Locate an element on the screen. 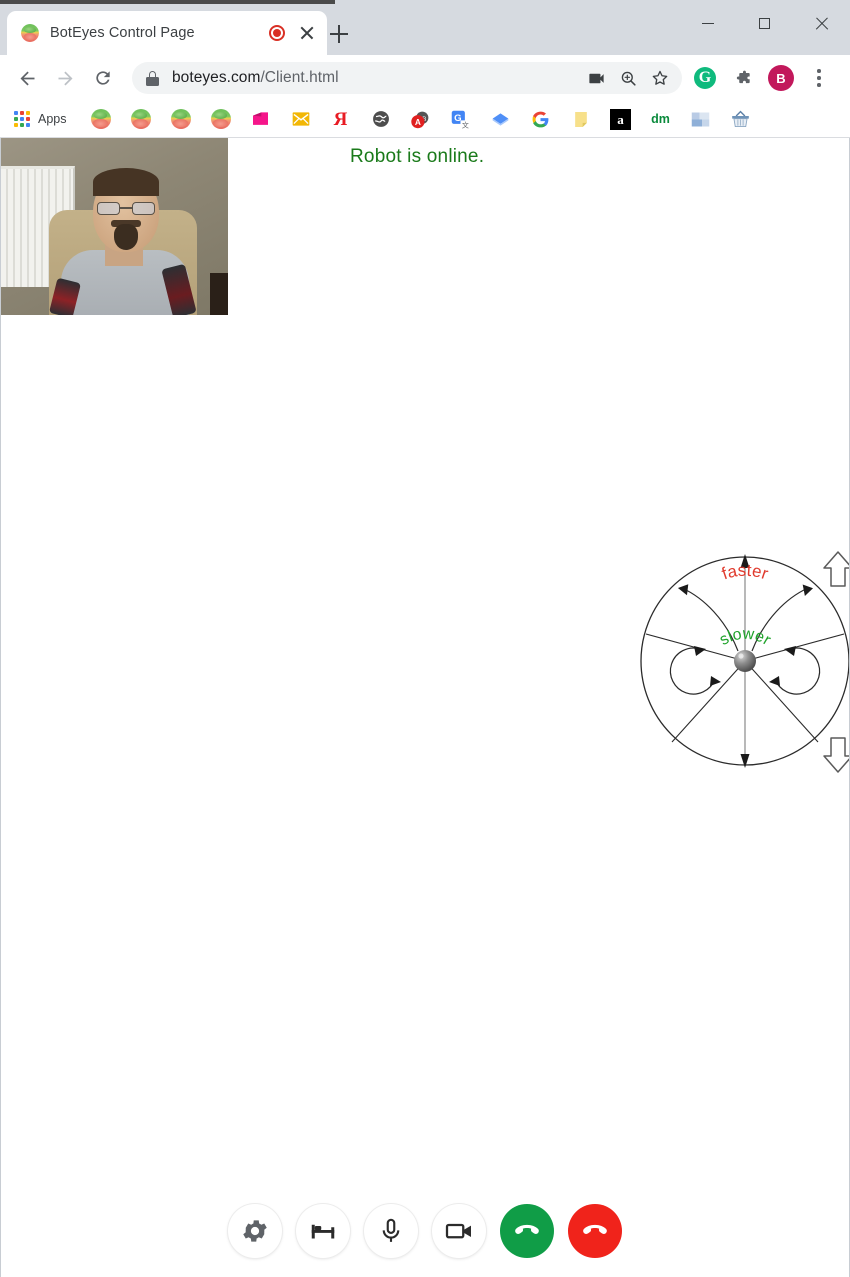  answer-call-button is located at coordinates (527, 1231).